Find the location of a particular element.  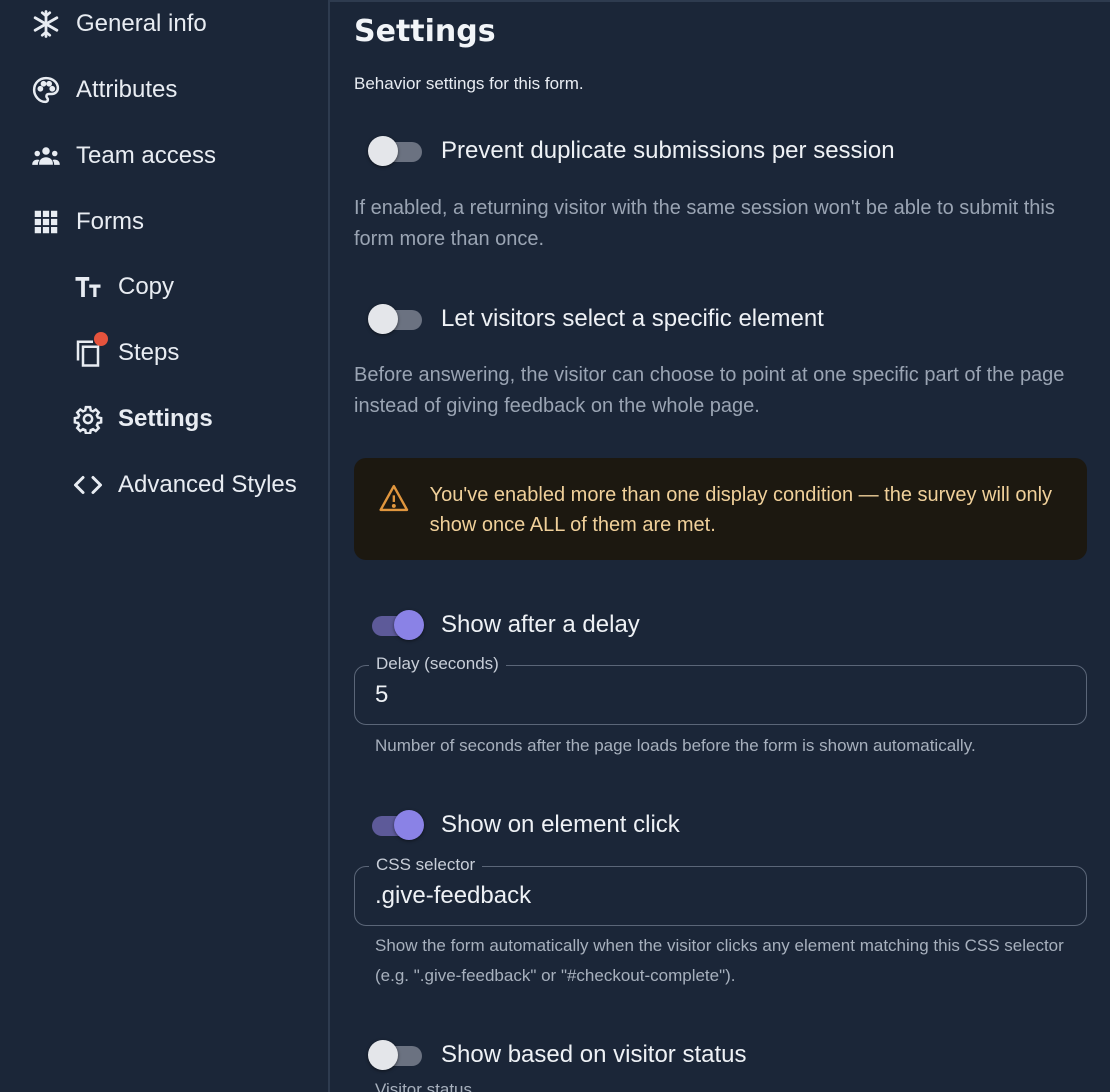

prevent-duplicates-toggle is located at coordinates (395, 151).